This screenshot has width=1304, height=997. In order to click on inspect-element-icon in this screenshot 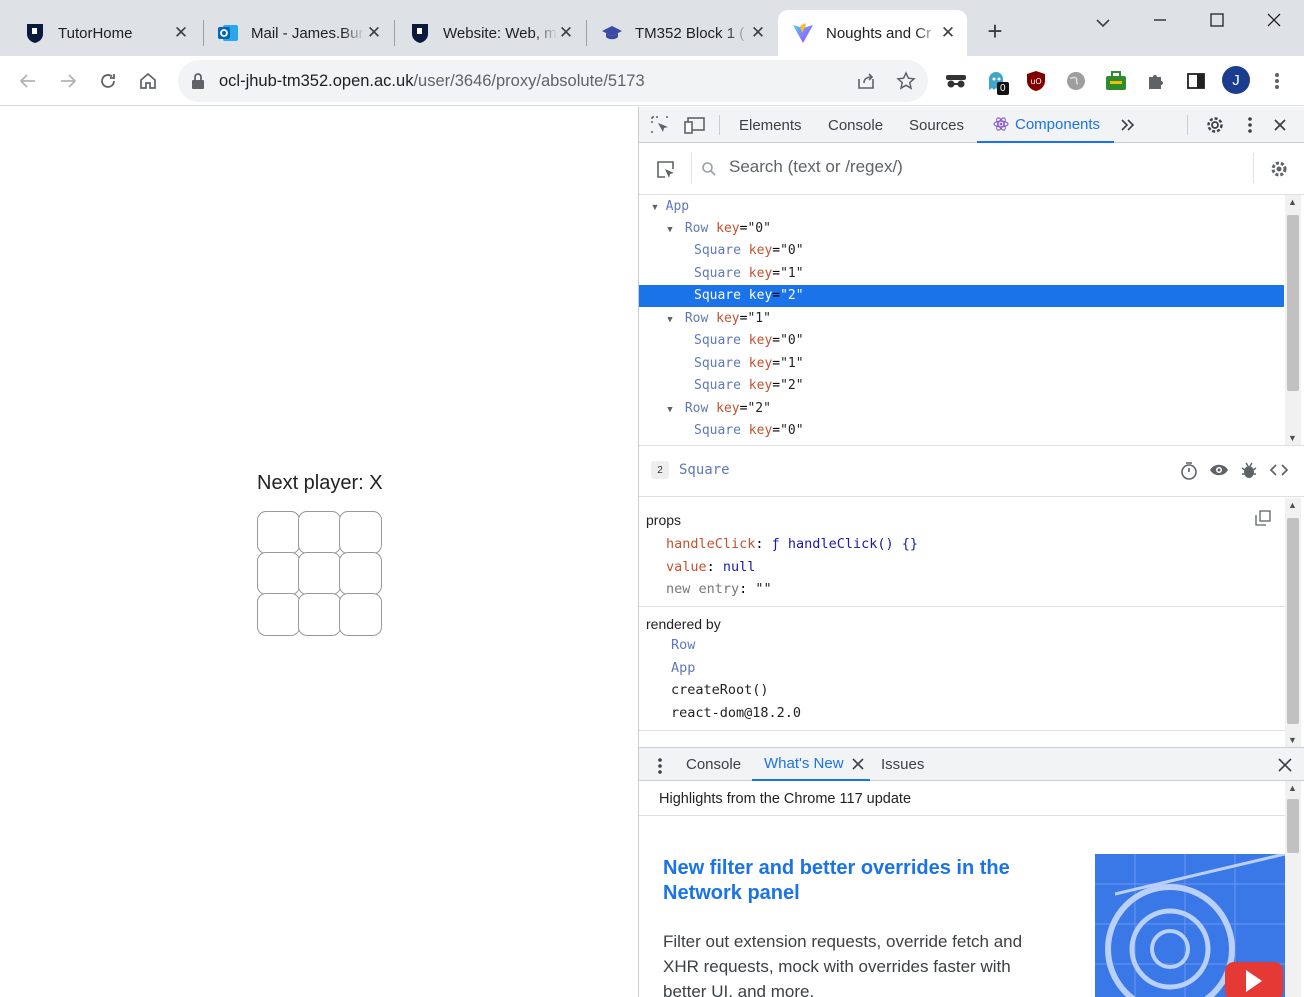, I will do `click(660, 125)`.